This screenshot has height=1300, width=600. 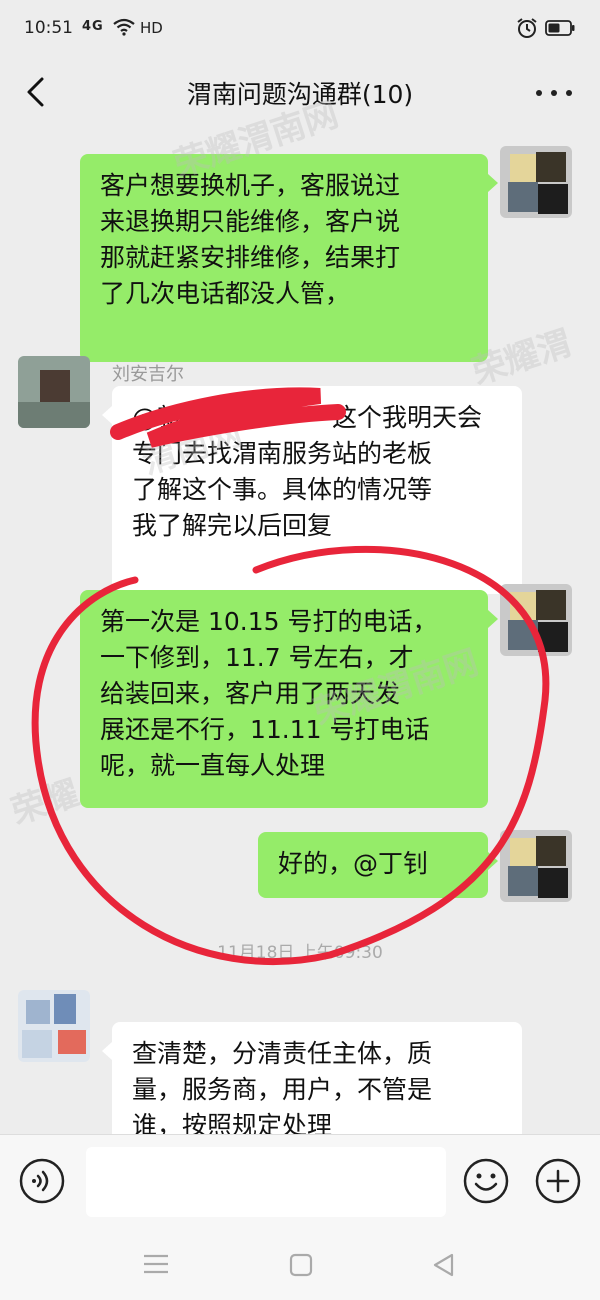 I want to click on message-line: 来退换期只能维修，客户说, so click(x=250, y=221).